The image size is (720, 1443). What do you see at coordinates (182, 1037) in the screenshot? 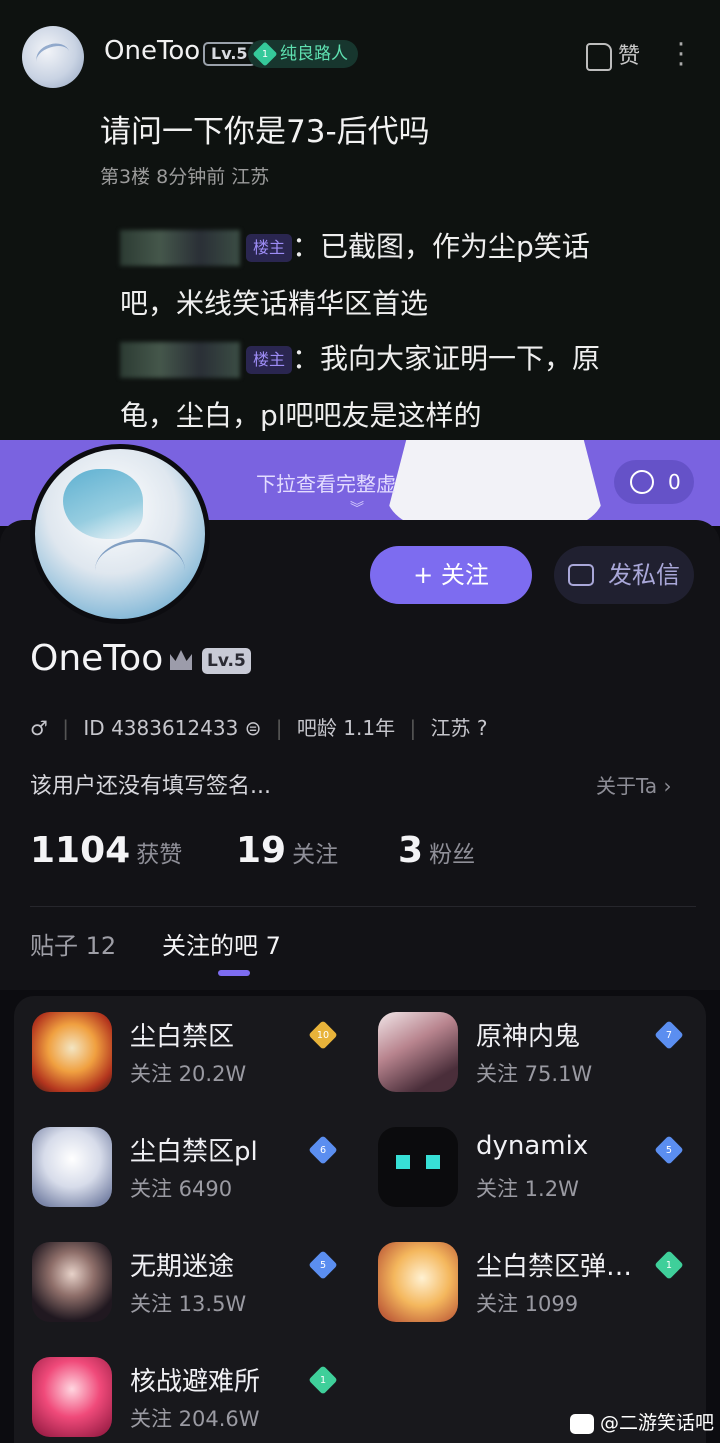
I see `bar-name: 尘白禁区` at bounding box center [182, 1037].